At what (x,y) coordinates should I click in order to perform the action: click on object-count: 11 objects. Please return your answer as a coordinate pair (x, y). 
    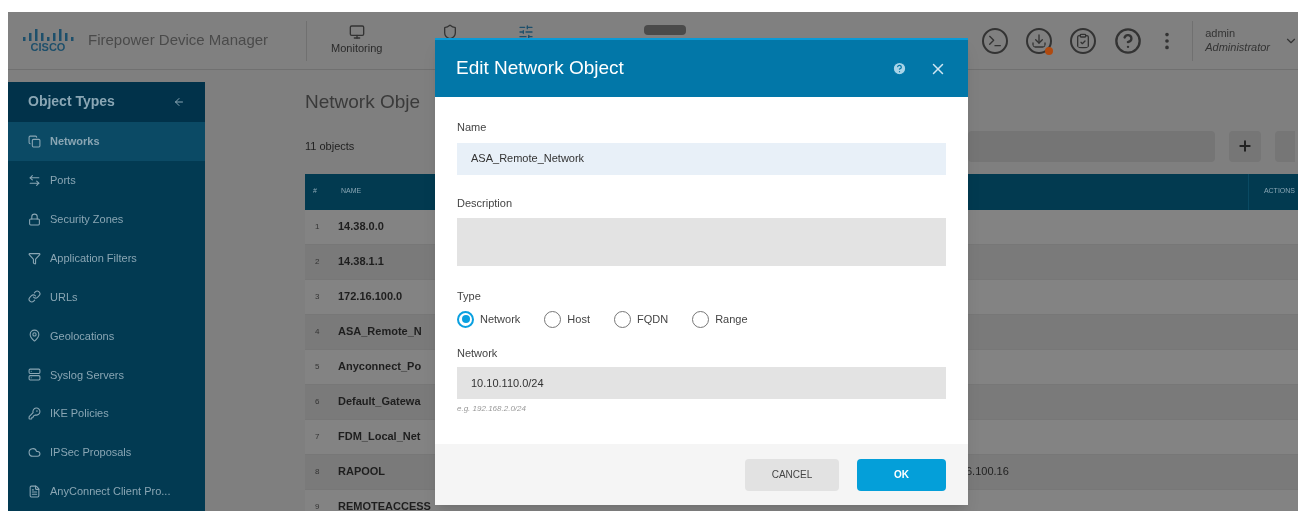
    Looking at the image, I should click on (330, 146).